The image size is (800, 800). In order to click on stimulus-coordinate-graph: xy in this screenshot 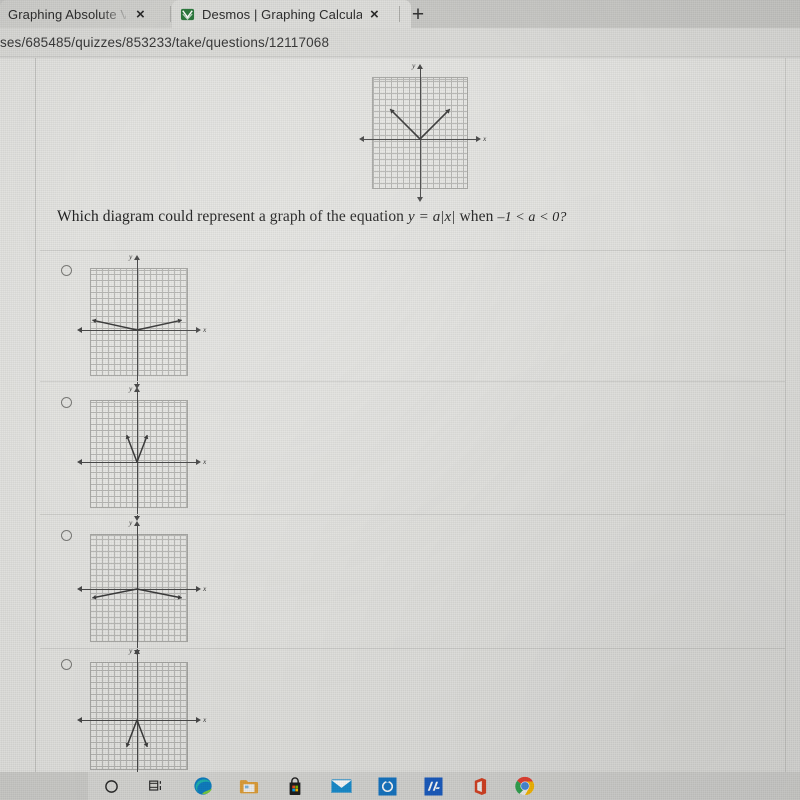, I will do `click(422, 131)`.